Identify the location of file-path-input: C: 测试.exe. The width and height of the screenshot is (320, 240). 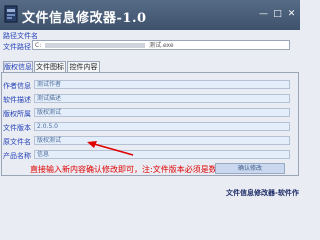
(161, 45).